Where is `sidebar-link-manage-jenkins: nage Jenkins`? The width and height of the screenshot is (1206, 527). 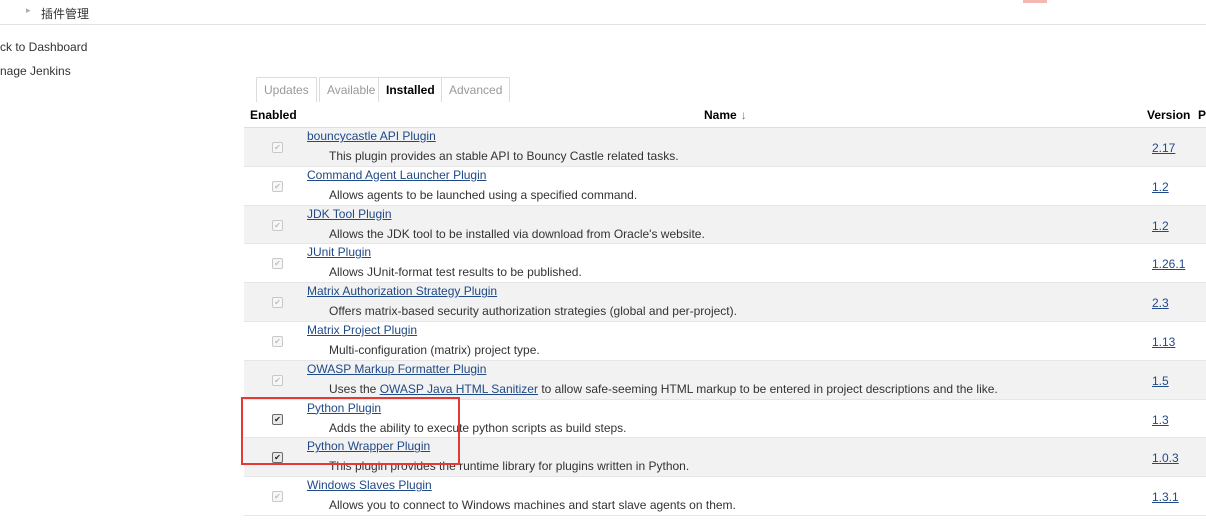 sidebar-link-manage-jenkins: nage Jenkins is located at coordinates (35, 71).